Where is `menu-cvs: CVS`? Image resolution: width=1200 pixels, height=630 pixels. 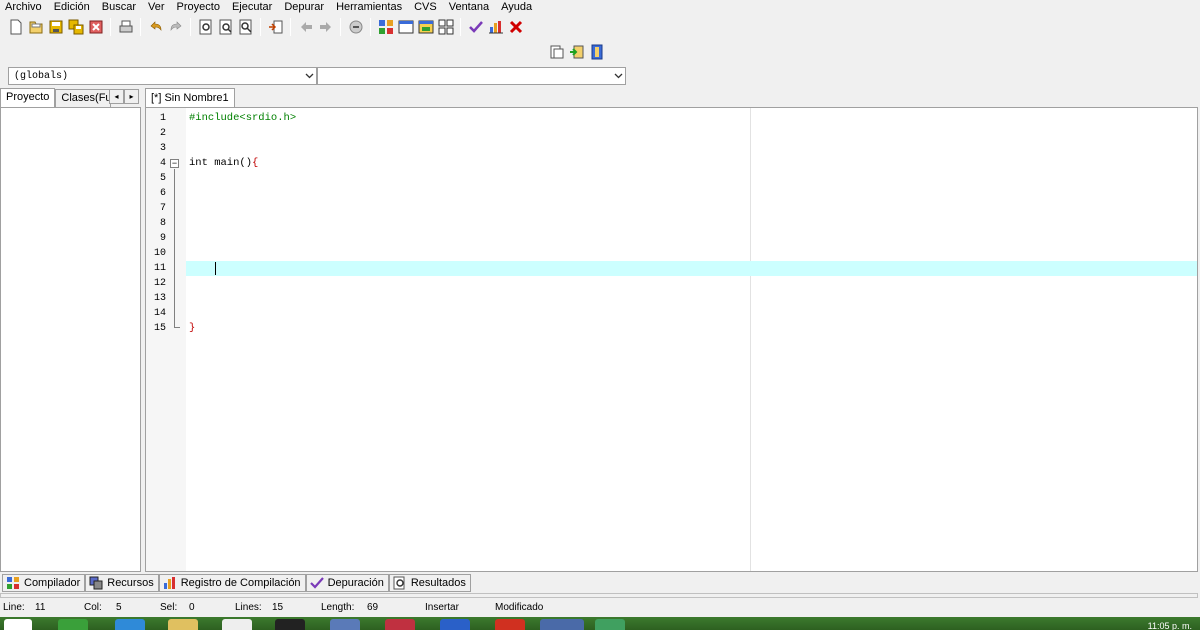 menu-cvs: CVS is located at coordinates (425, 7).